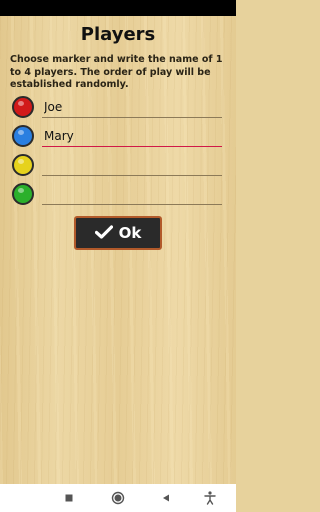  Describe the element at coordinates (118, 8) in the screenshot. I see `status-bar` at that location.